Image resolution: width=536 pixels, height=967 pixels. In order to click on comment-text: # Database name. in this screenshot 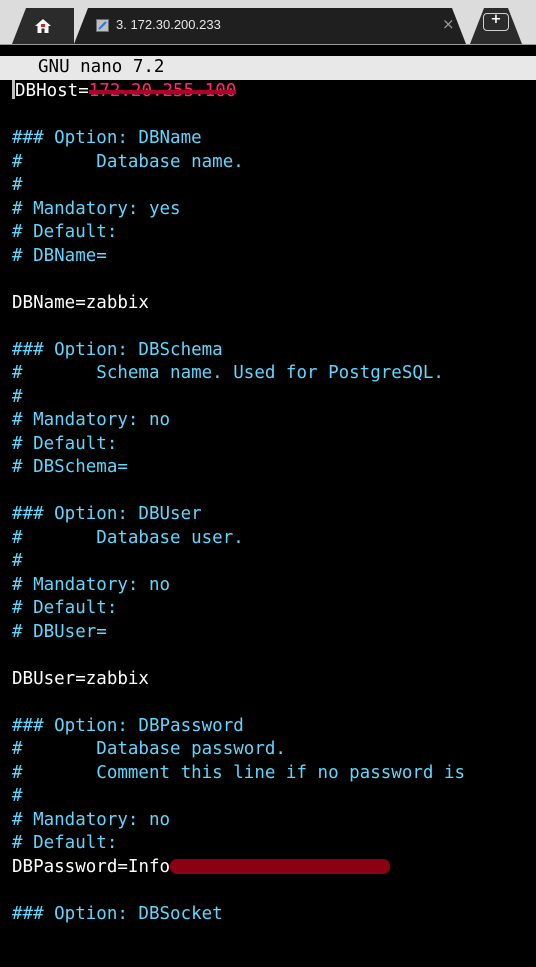, I will do `click(128, 161)`.